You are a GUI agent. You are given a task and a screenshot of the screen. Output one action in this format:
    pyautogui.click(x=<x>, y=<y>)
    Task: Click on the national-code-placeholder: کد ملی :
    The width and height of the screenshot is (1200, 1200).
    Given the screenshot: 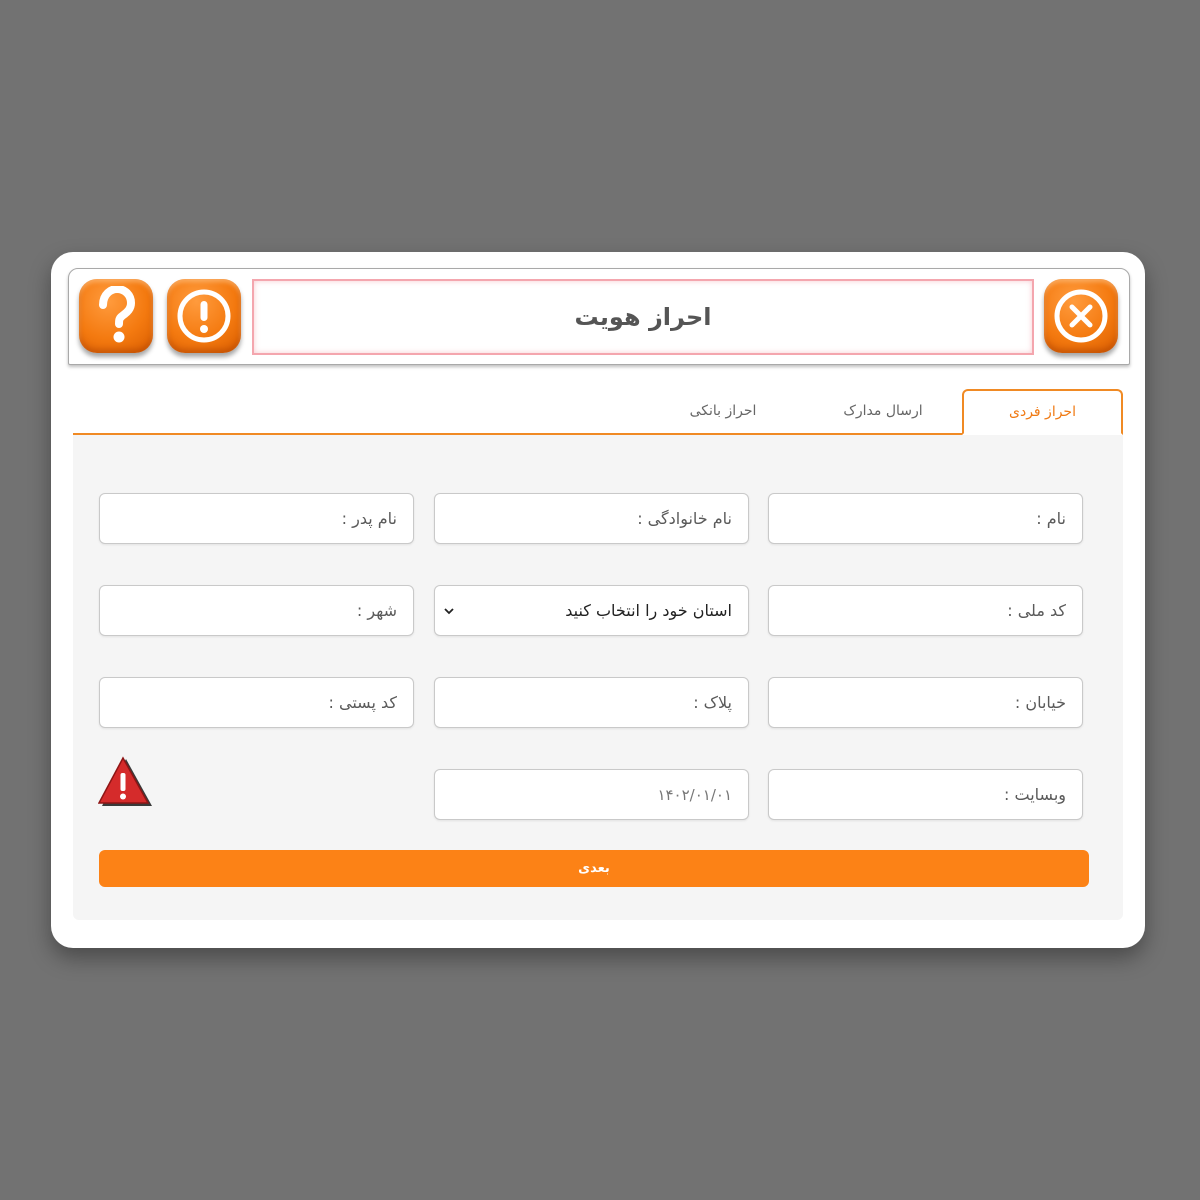 What is the action you would take?
    pyautogui.click(x=1036, y=610)
    